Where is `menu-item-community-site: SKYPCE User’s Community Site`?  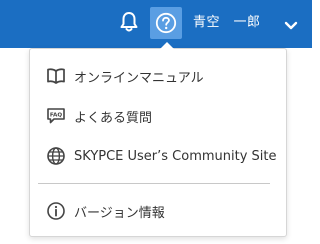
menu-item-community-site: SKYPCE User’s Community Site is located at coordinates (158, 156).